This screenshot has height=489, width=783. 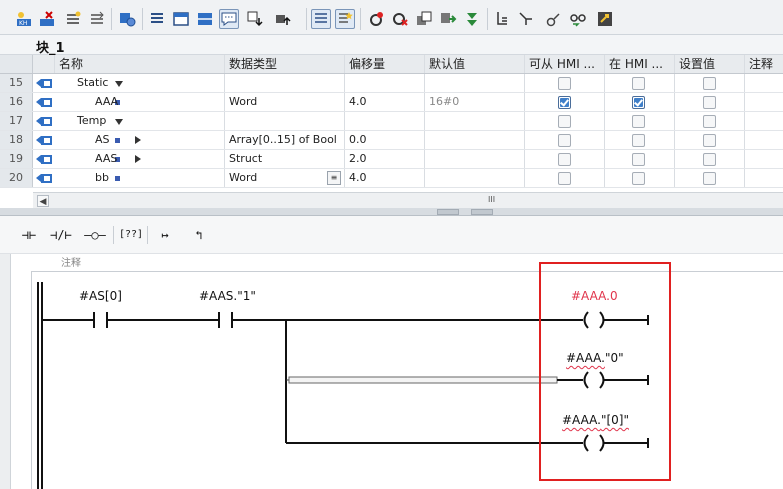 What do you see at coordinates (391, 212) in the screenshot?
I see `pane-splitter` at bounding box center [391, 212].